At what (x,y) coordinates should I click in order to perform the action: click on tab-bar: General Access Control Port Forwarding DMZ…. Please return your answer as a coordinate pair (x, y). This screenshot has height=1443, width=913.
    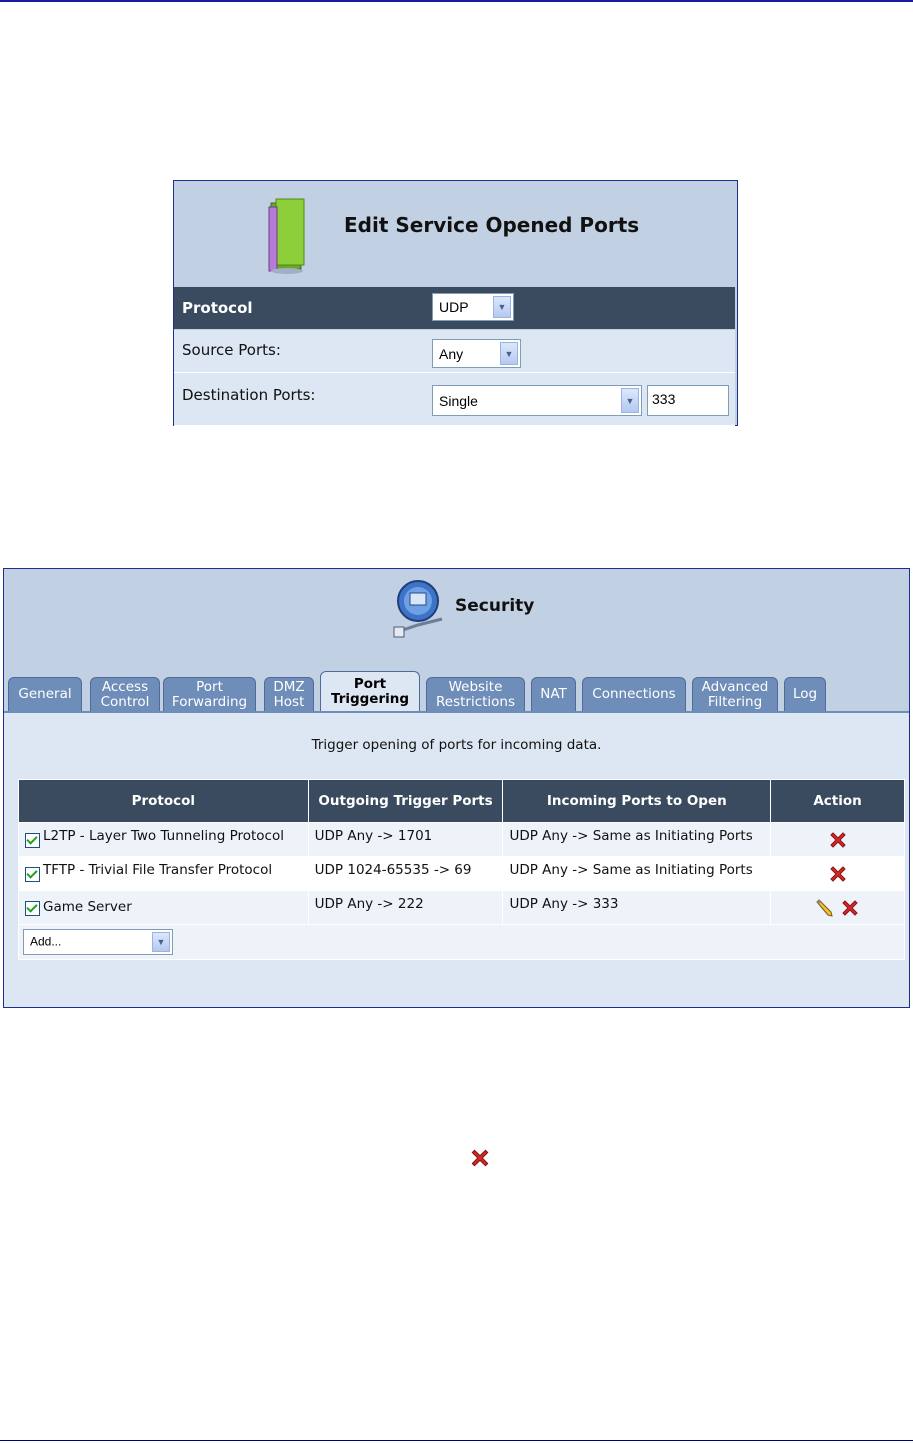
    Looking at the image, I should click on (456, 690).